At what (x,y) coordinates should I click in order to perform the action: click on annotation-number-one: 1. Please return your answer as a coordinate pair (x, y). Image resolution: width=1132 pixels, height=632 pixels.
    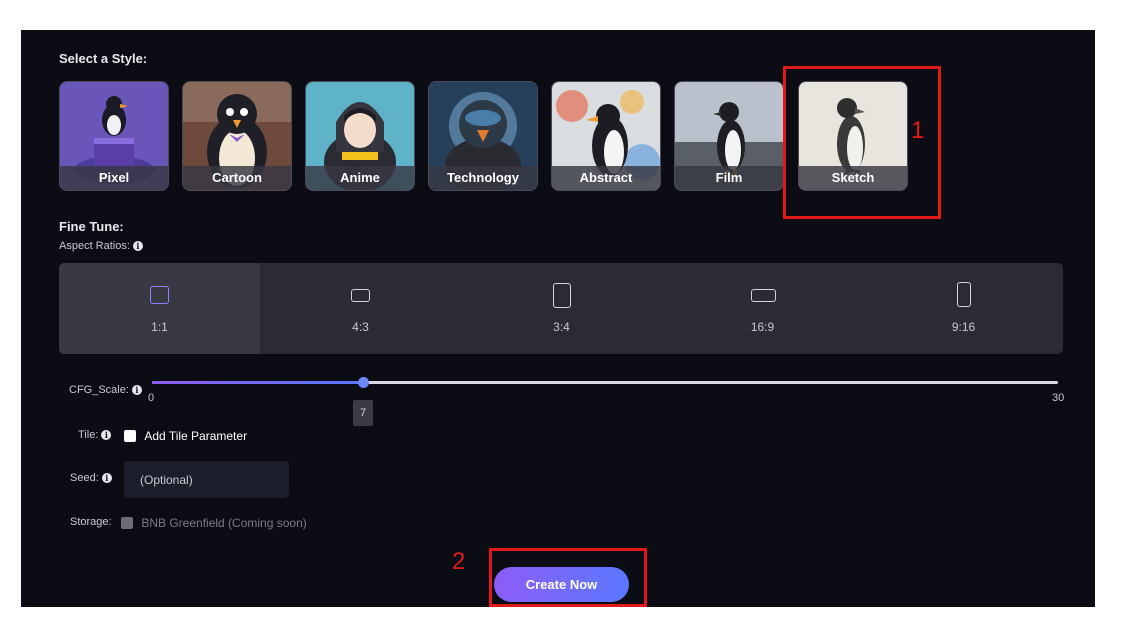
    Looking at the image, I should click on (918, 130).